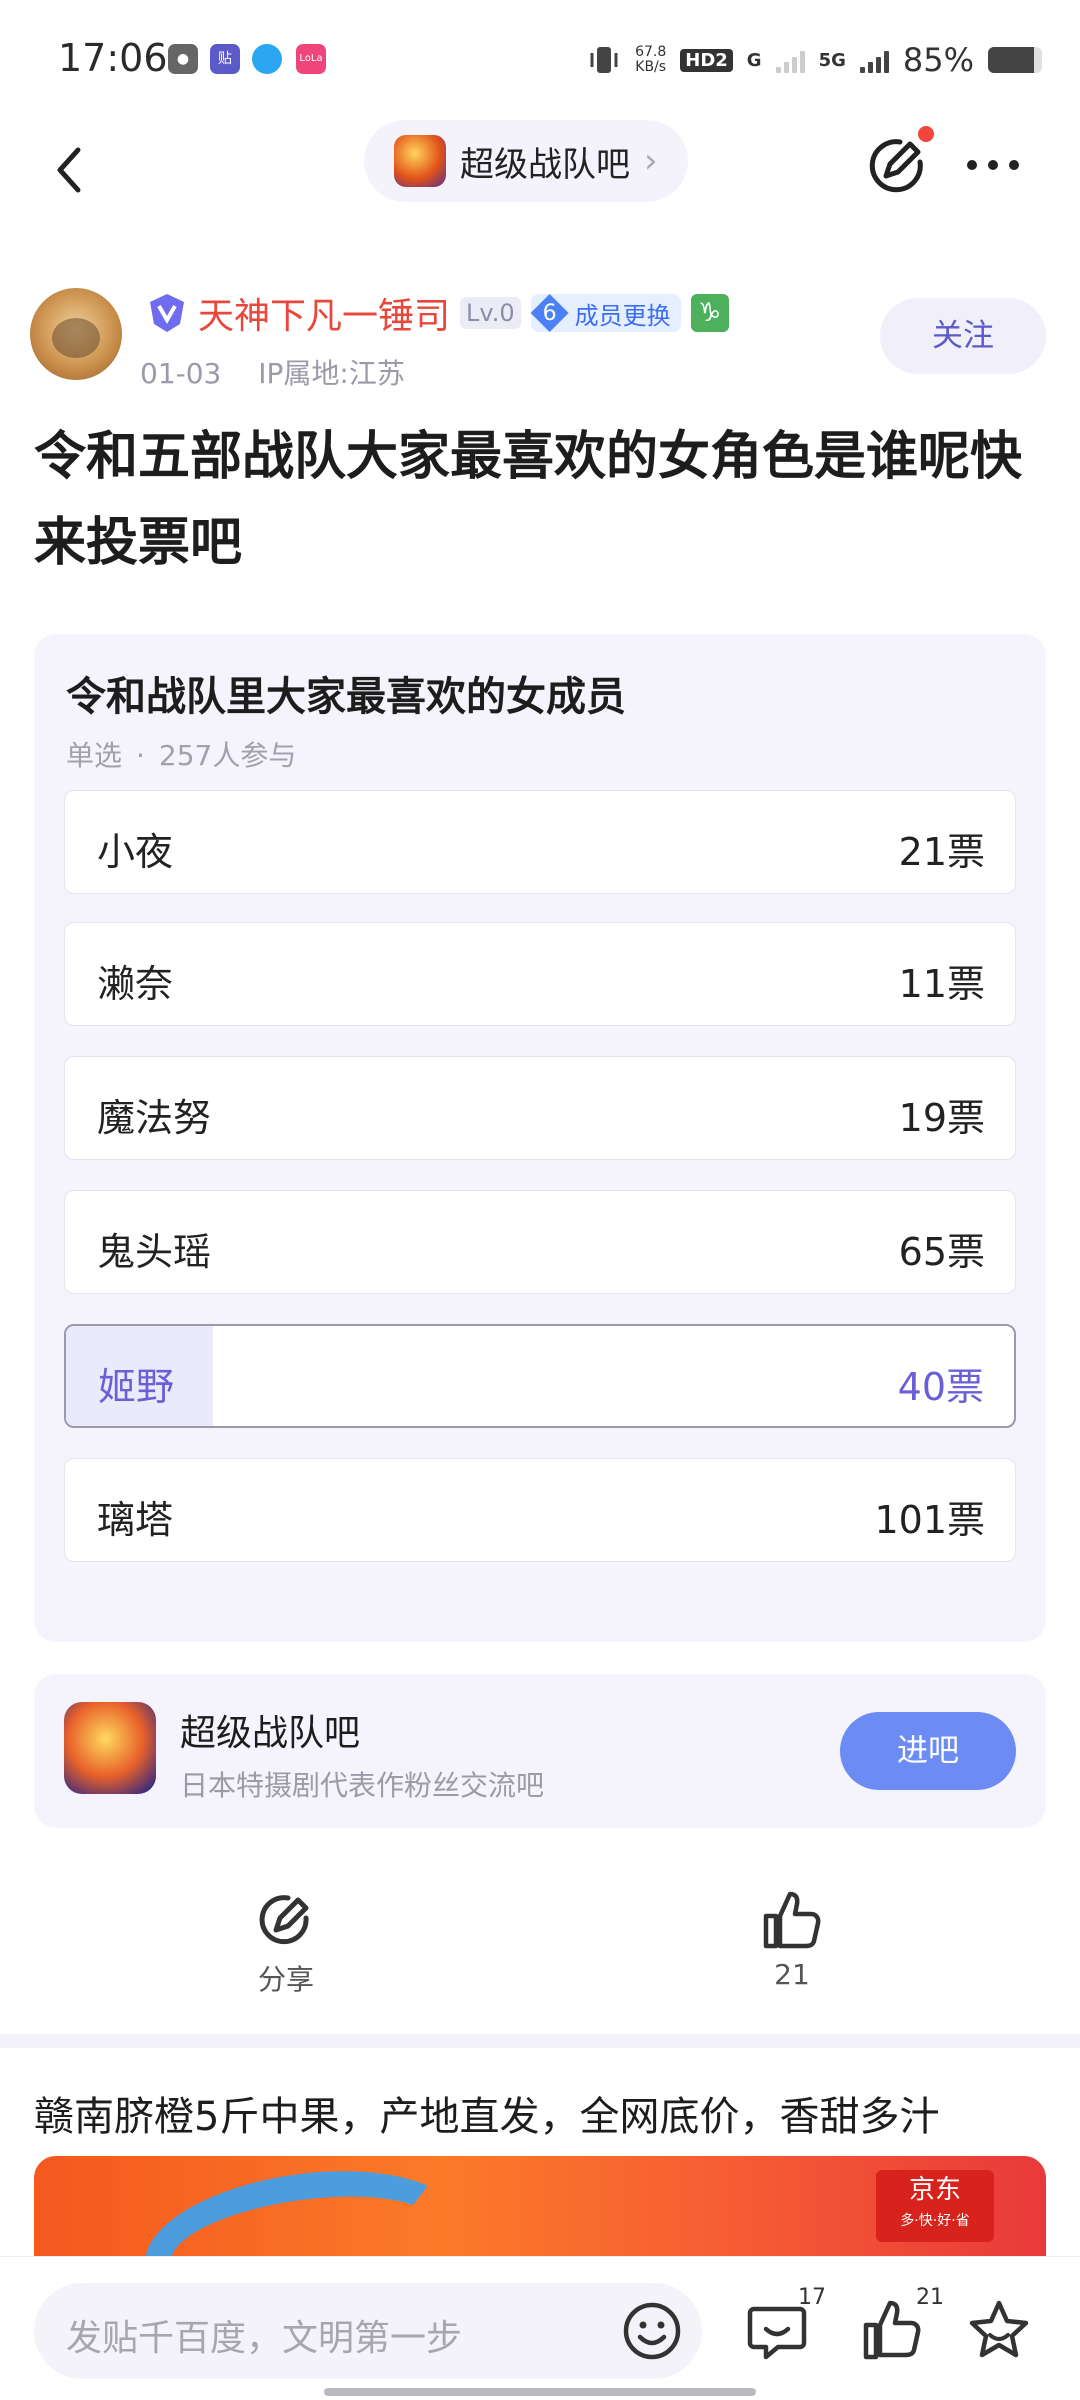  I want to click on home-indicator, so click(540, 2392).